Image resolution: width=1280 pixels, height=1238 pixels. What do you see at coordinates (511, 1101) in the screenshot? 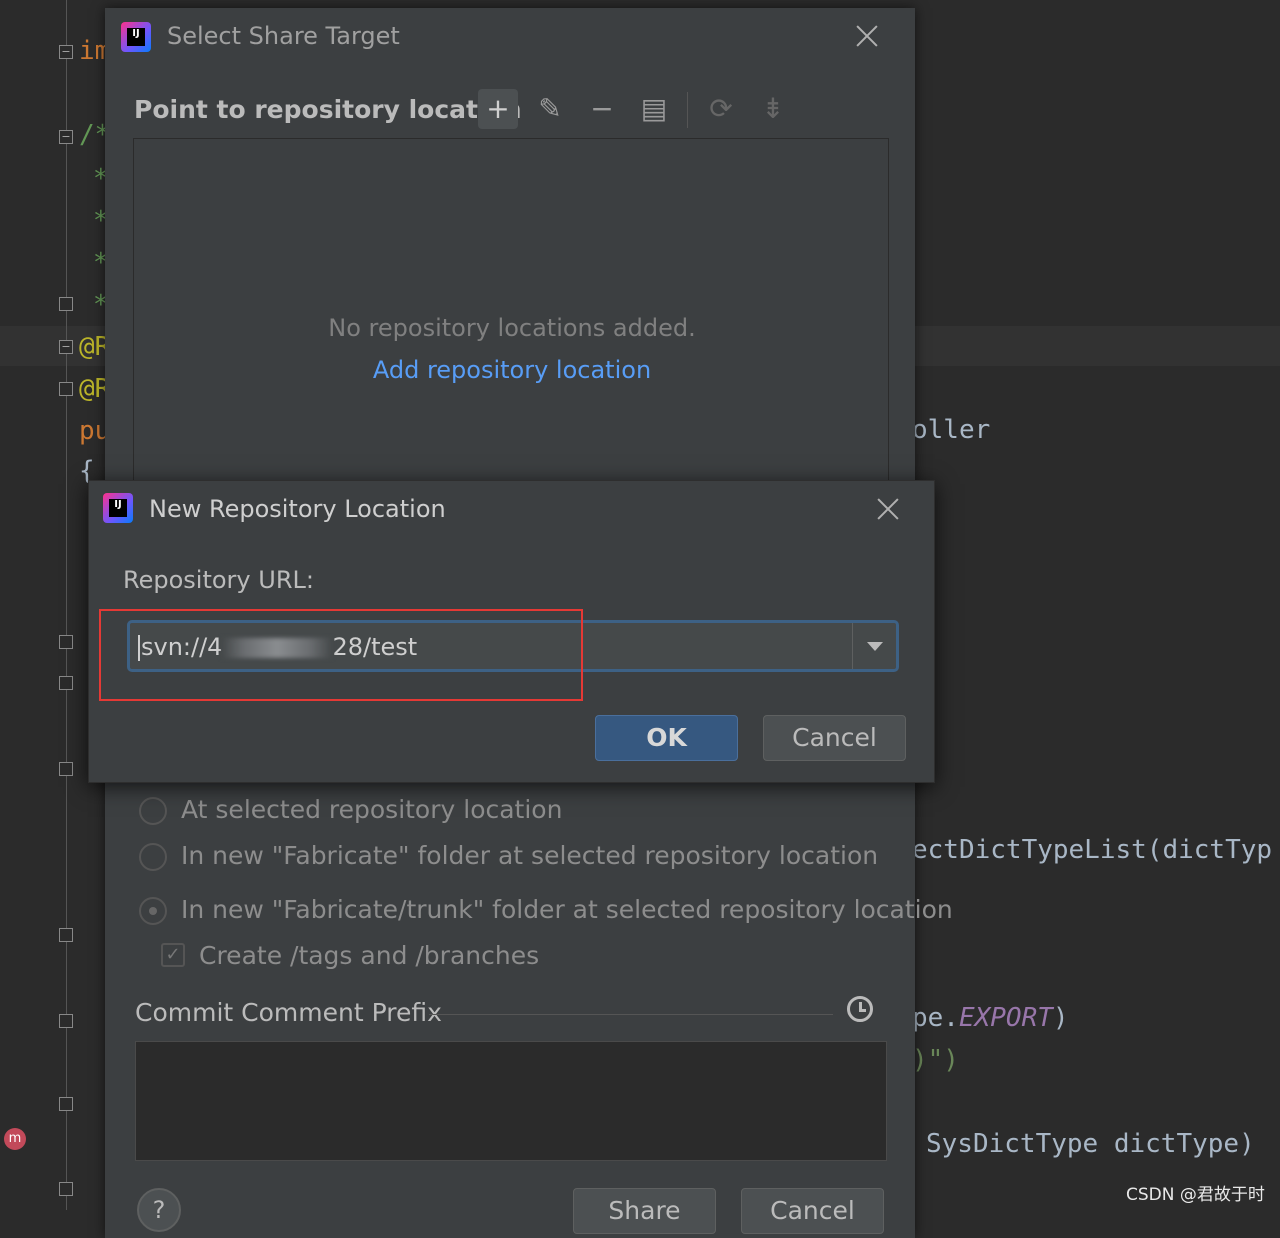
I see `commit-prefix-textarea` at bounding box center [511, 1101].